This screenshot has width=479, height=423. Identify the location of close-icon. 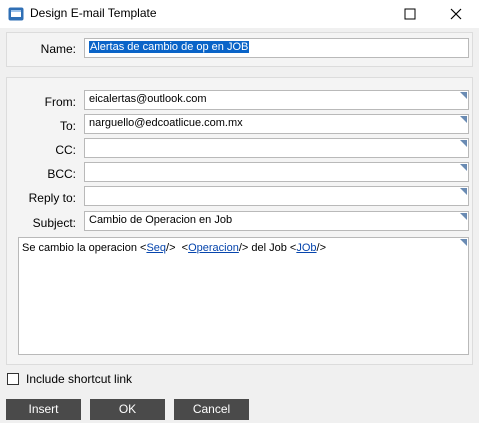
(456, 14).